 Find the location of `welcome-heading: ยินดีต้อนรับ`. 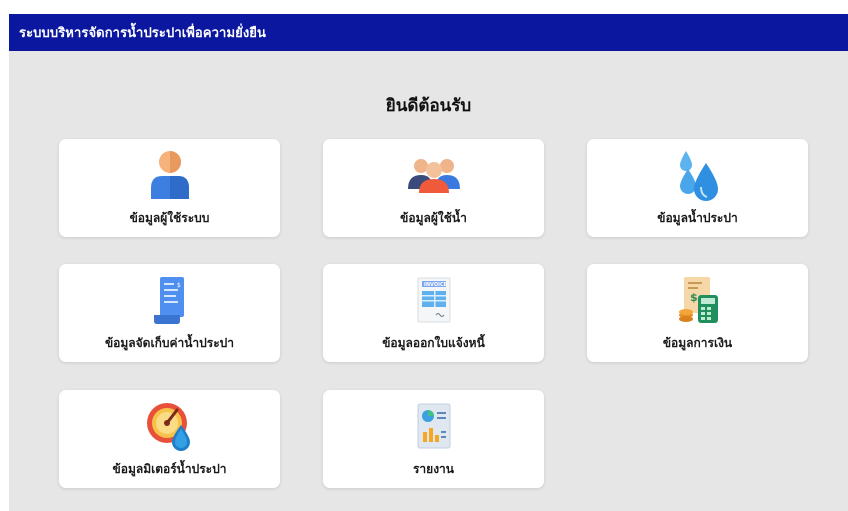

welcome-heading: ยินดีต้อนรับ is located at coordinates (428, 106).